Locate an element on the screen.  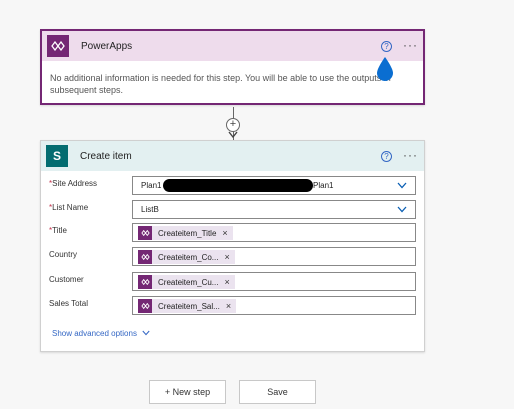
title-label: *Title is located at coordinates (58, 230).